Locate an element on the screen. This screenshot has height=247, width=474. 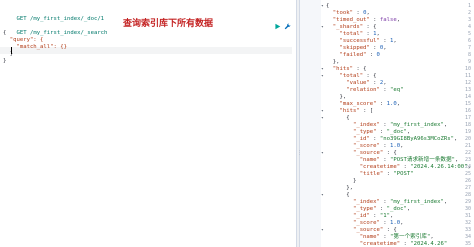
line-number: 25 is located at coordinates (467, 174).